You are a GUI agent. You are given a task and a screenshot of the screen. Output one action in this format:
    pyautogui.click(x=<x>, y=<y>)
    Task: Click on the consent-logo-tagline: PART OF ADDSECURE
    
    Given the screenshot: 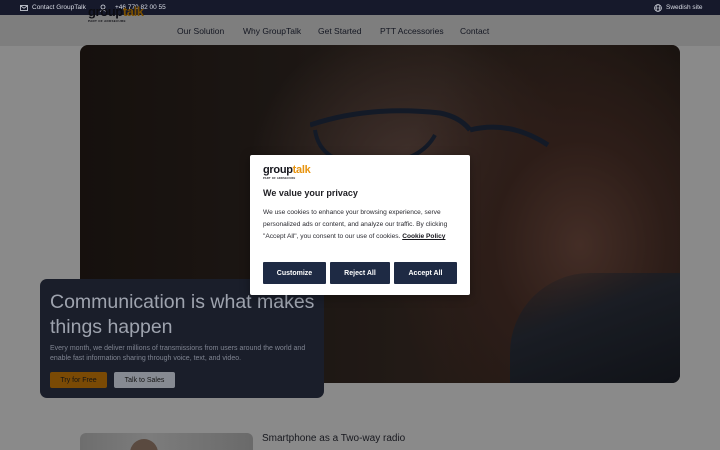 What is the action you would take?
    pyautogui.click(x=279, y=178)
    